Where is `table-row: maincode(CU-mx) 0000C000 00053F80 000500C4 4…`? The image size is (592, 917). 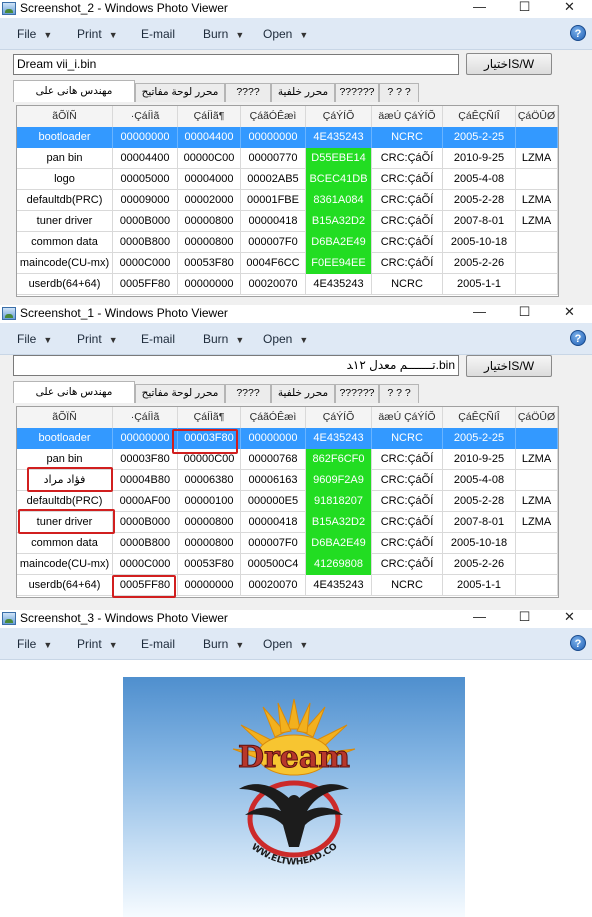 table-row: maincode(CU-mx) 0000C000 00053F80 000500C4 4… is located at coordinates (287, 564).